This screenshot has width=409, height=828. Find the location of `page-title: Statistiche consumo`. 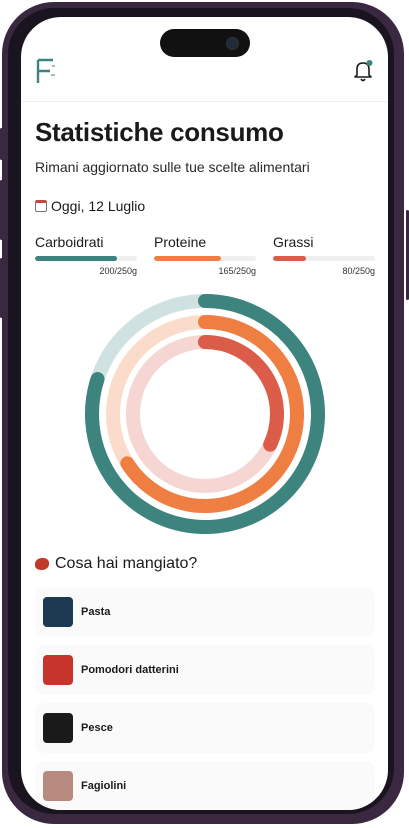

page-title: Statistiche consumo is located at coordinates (159, 132).